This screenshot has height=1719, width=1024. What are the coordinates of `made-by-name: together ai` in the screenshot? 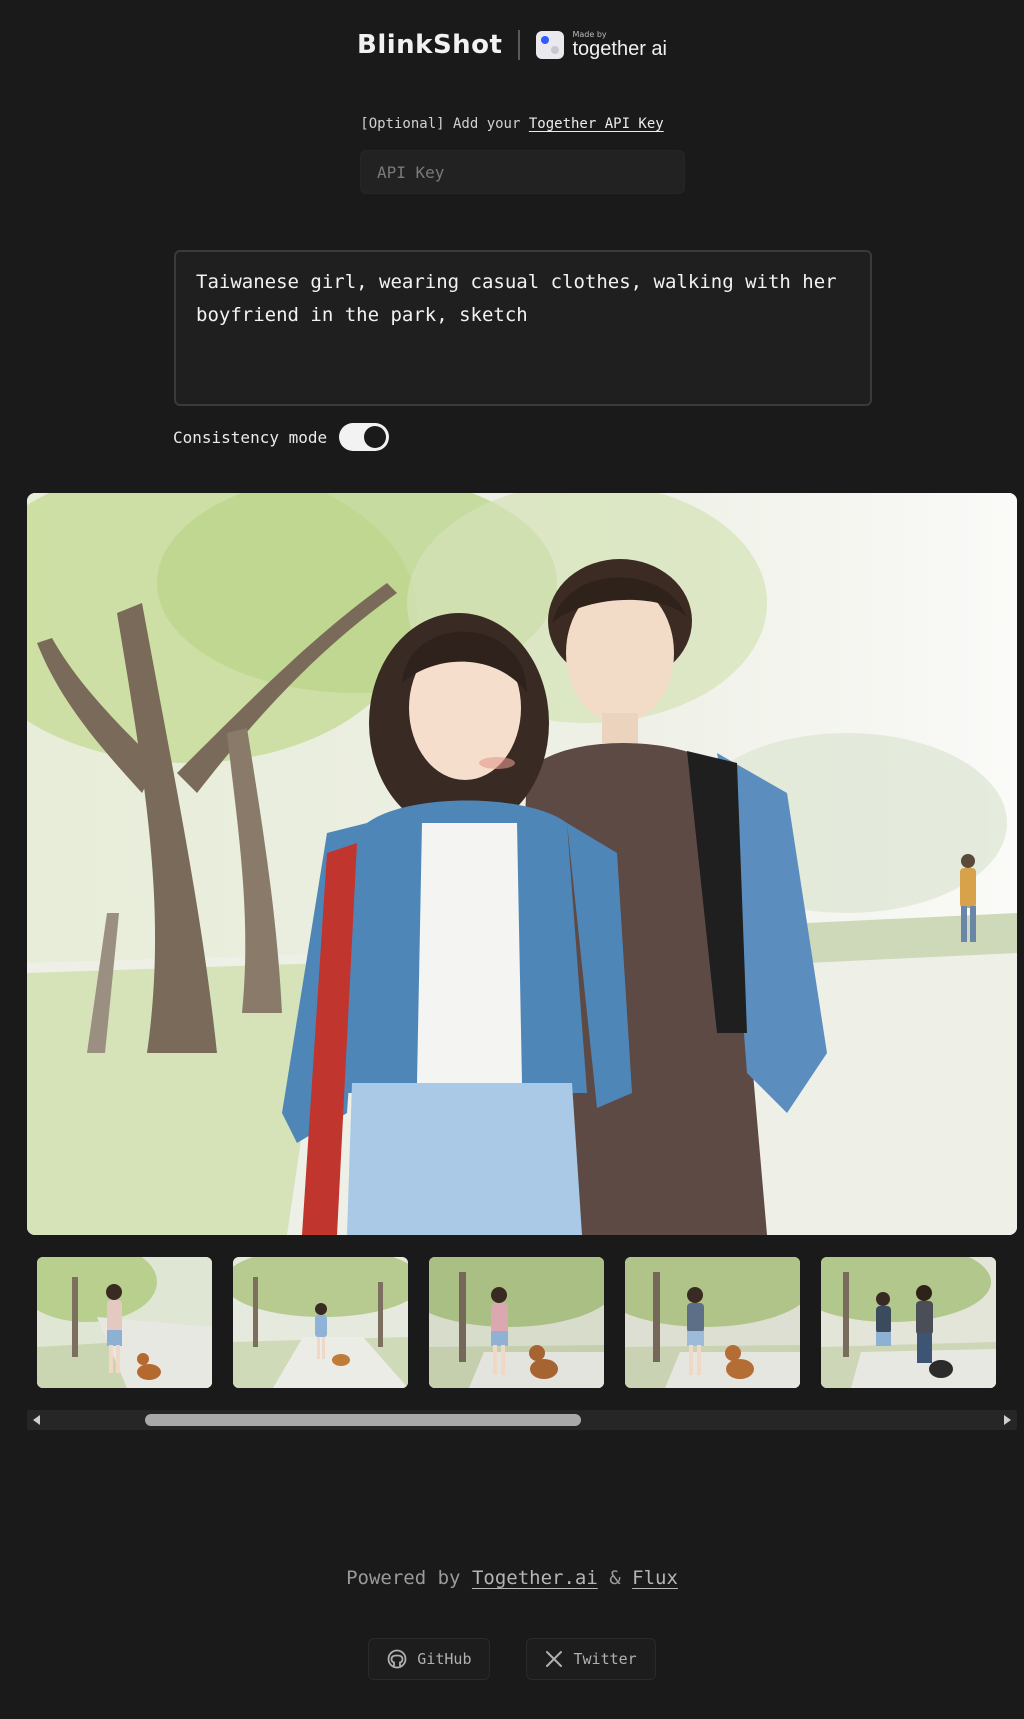 It's located at (619, 49).